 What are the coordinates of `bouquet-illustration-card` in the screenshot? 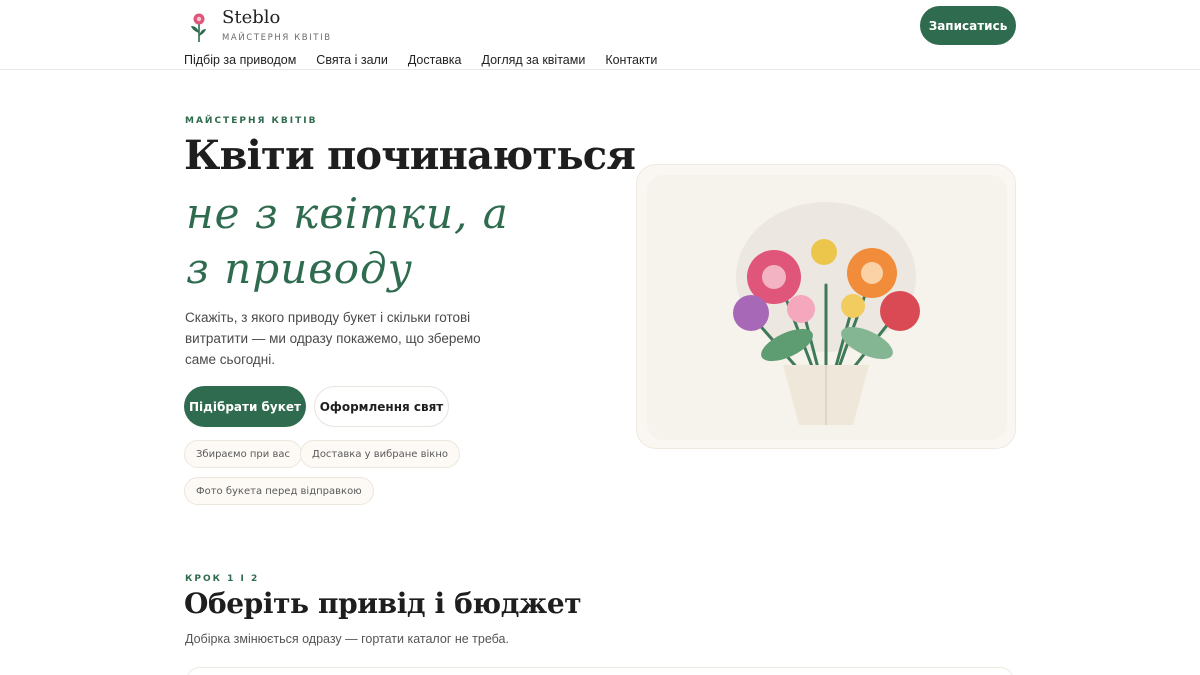 It's located at (826, 306).